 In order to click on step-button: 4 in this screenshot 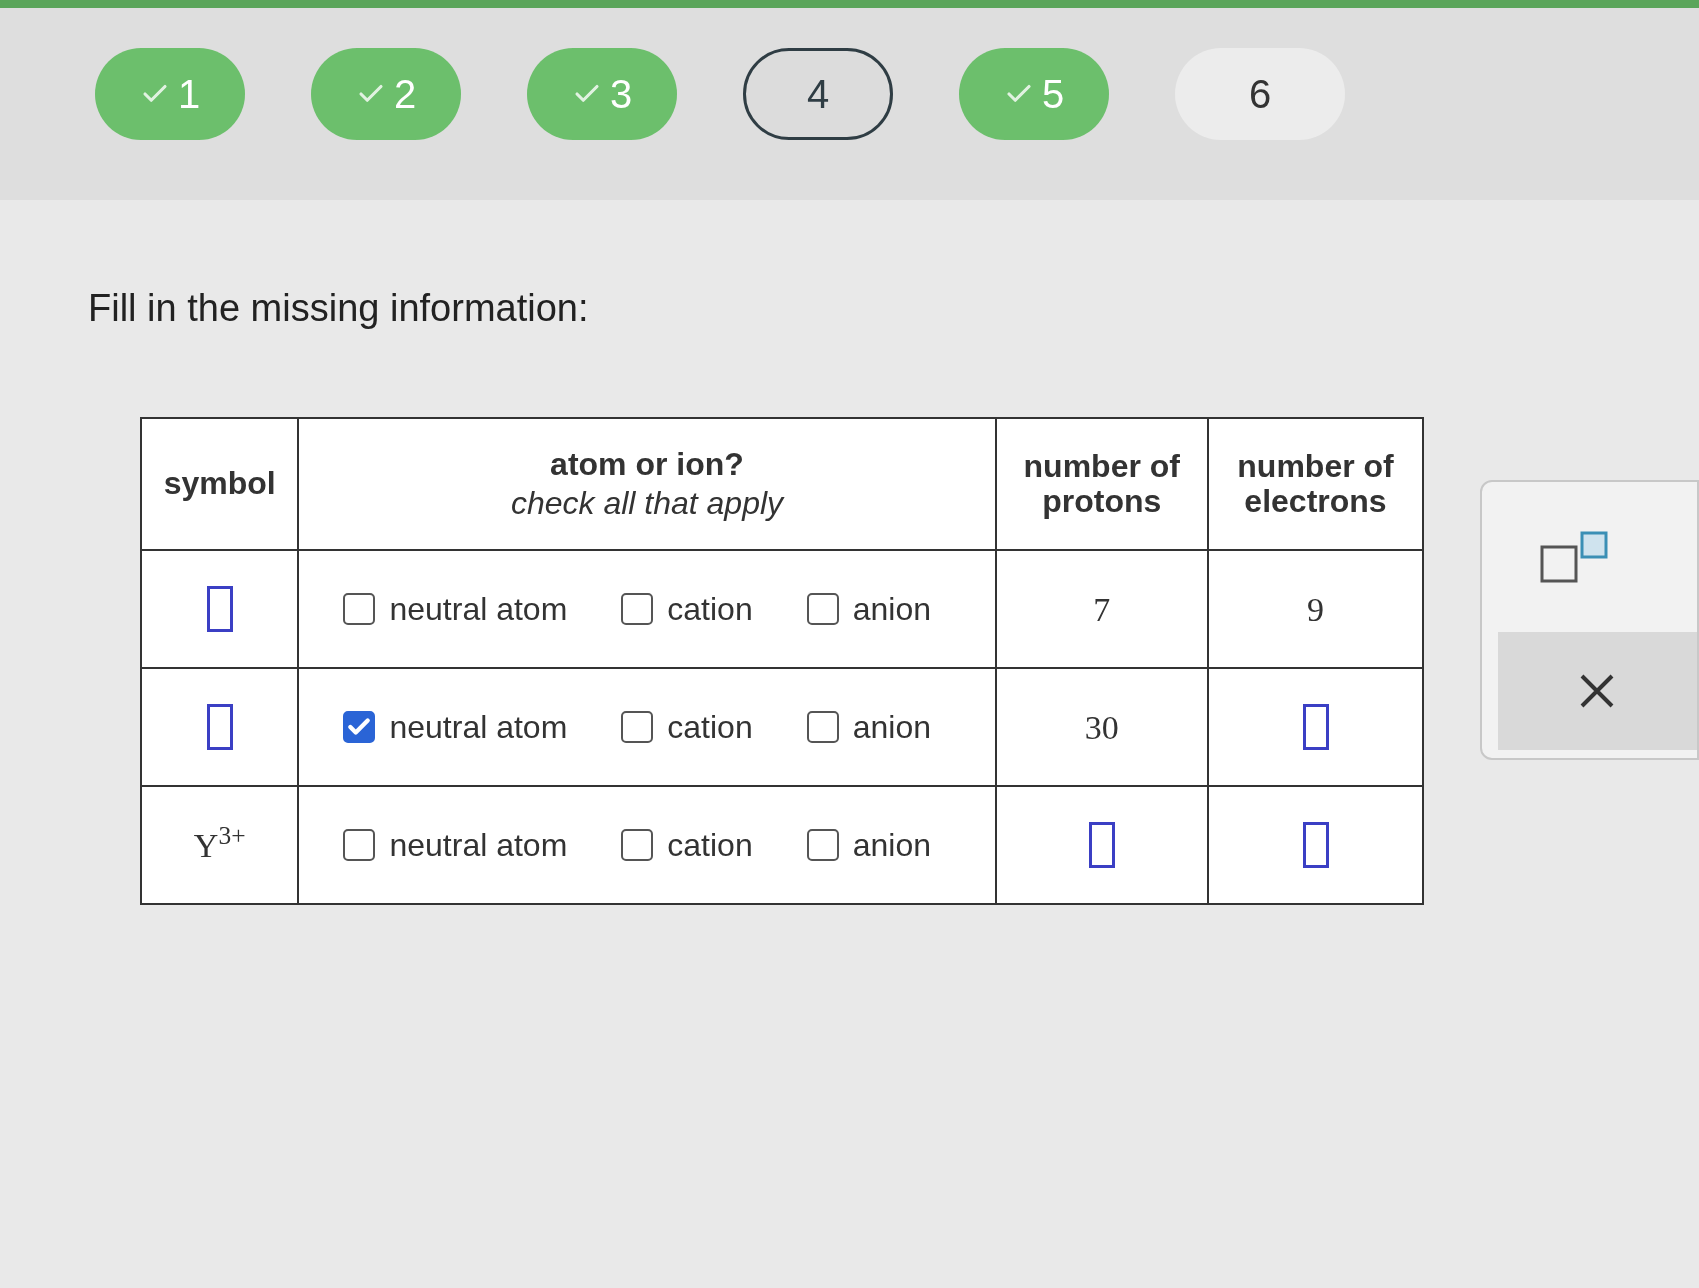, I will do `click(818, 94)`.